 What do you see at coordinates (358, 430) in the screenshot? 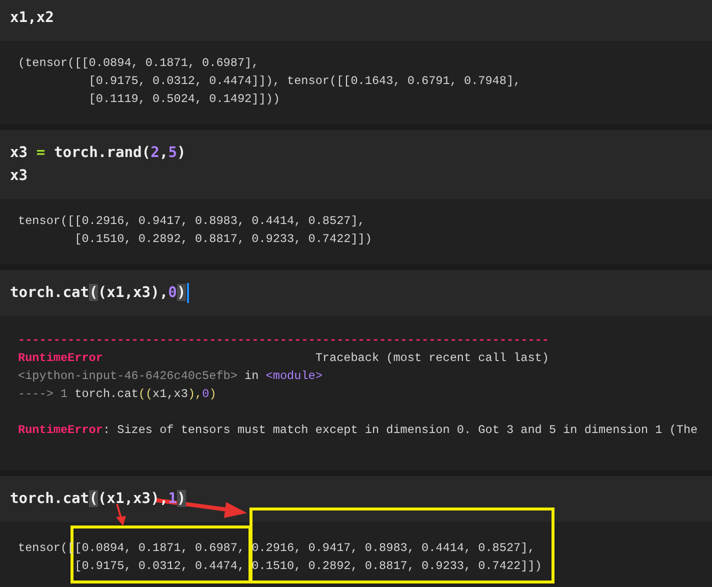
I see `output-line: RuntimeError: Sizes of tensors must match except in dimension 0. Got 3 and 5 in dimension 1 (The` at bounding box center [358, 430].